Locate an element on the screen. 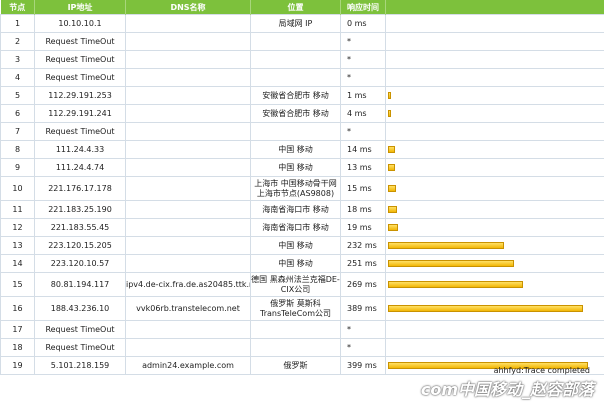 The image size is (604, 404). table-row: 18 Request TimeOut * is located at coordinates (302, 347).